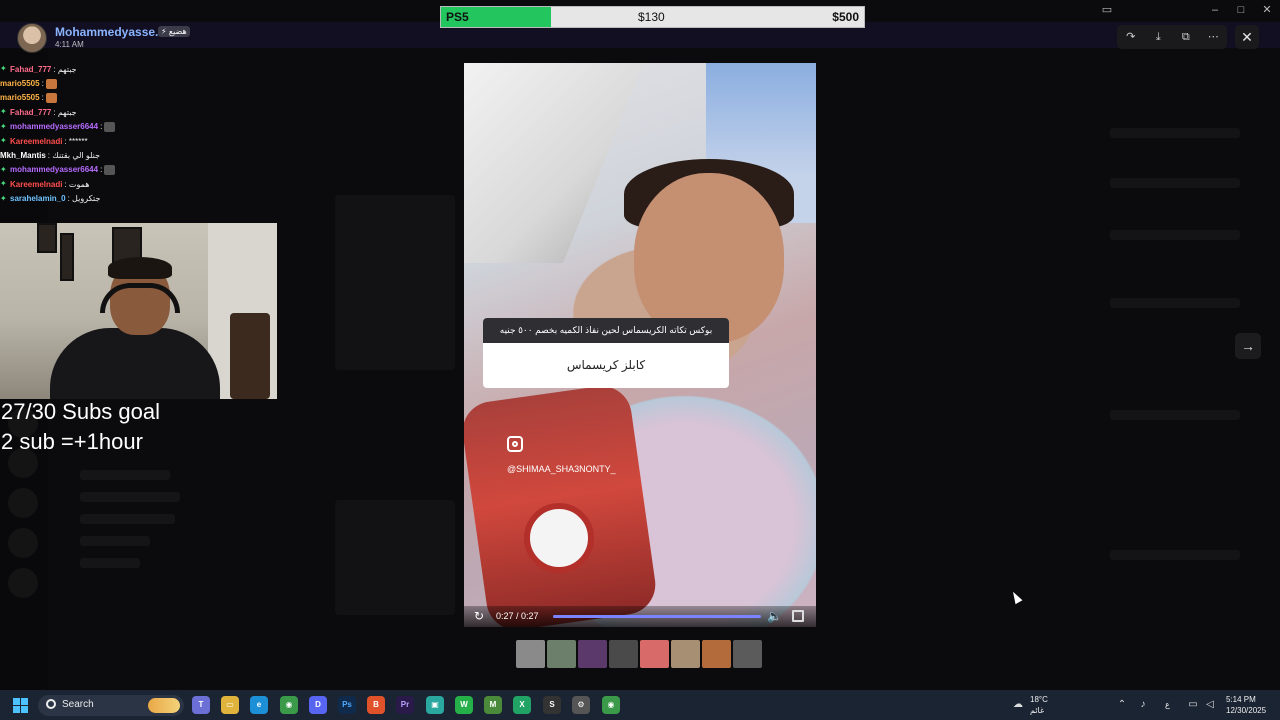  Describe the element at coordinates (1158, 37) in the screenshot. I see `download-icon: ⤓` at that location.